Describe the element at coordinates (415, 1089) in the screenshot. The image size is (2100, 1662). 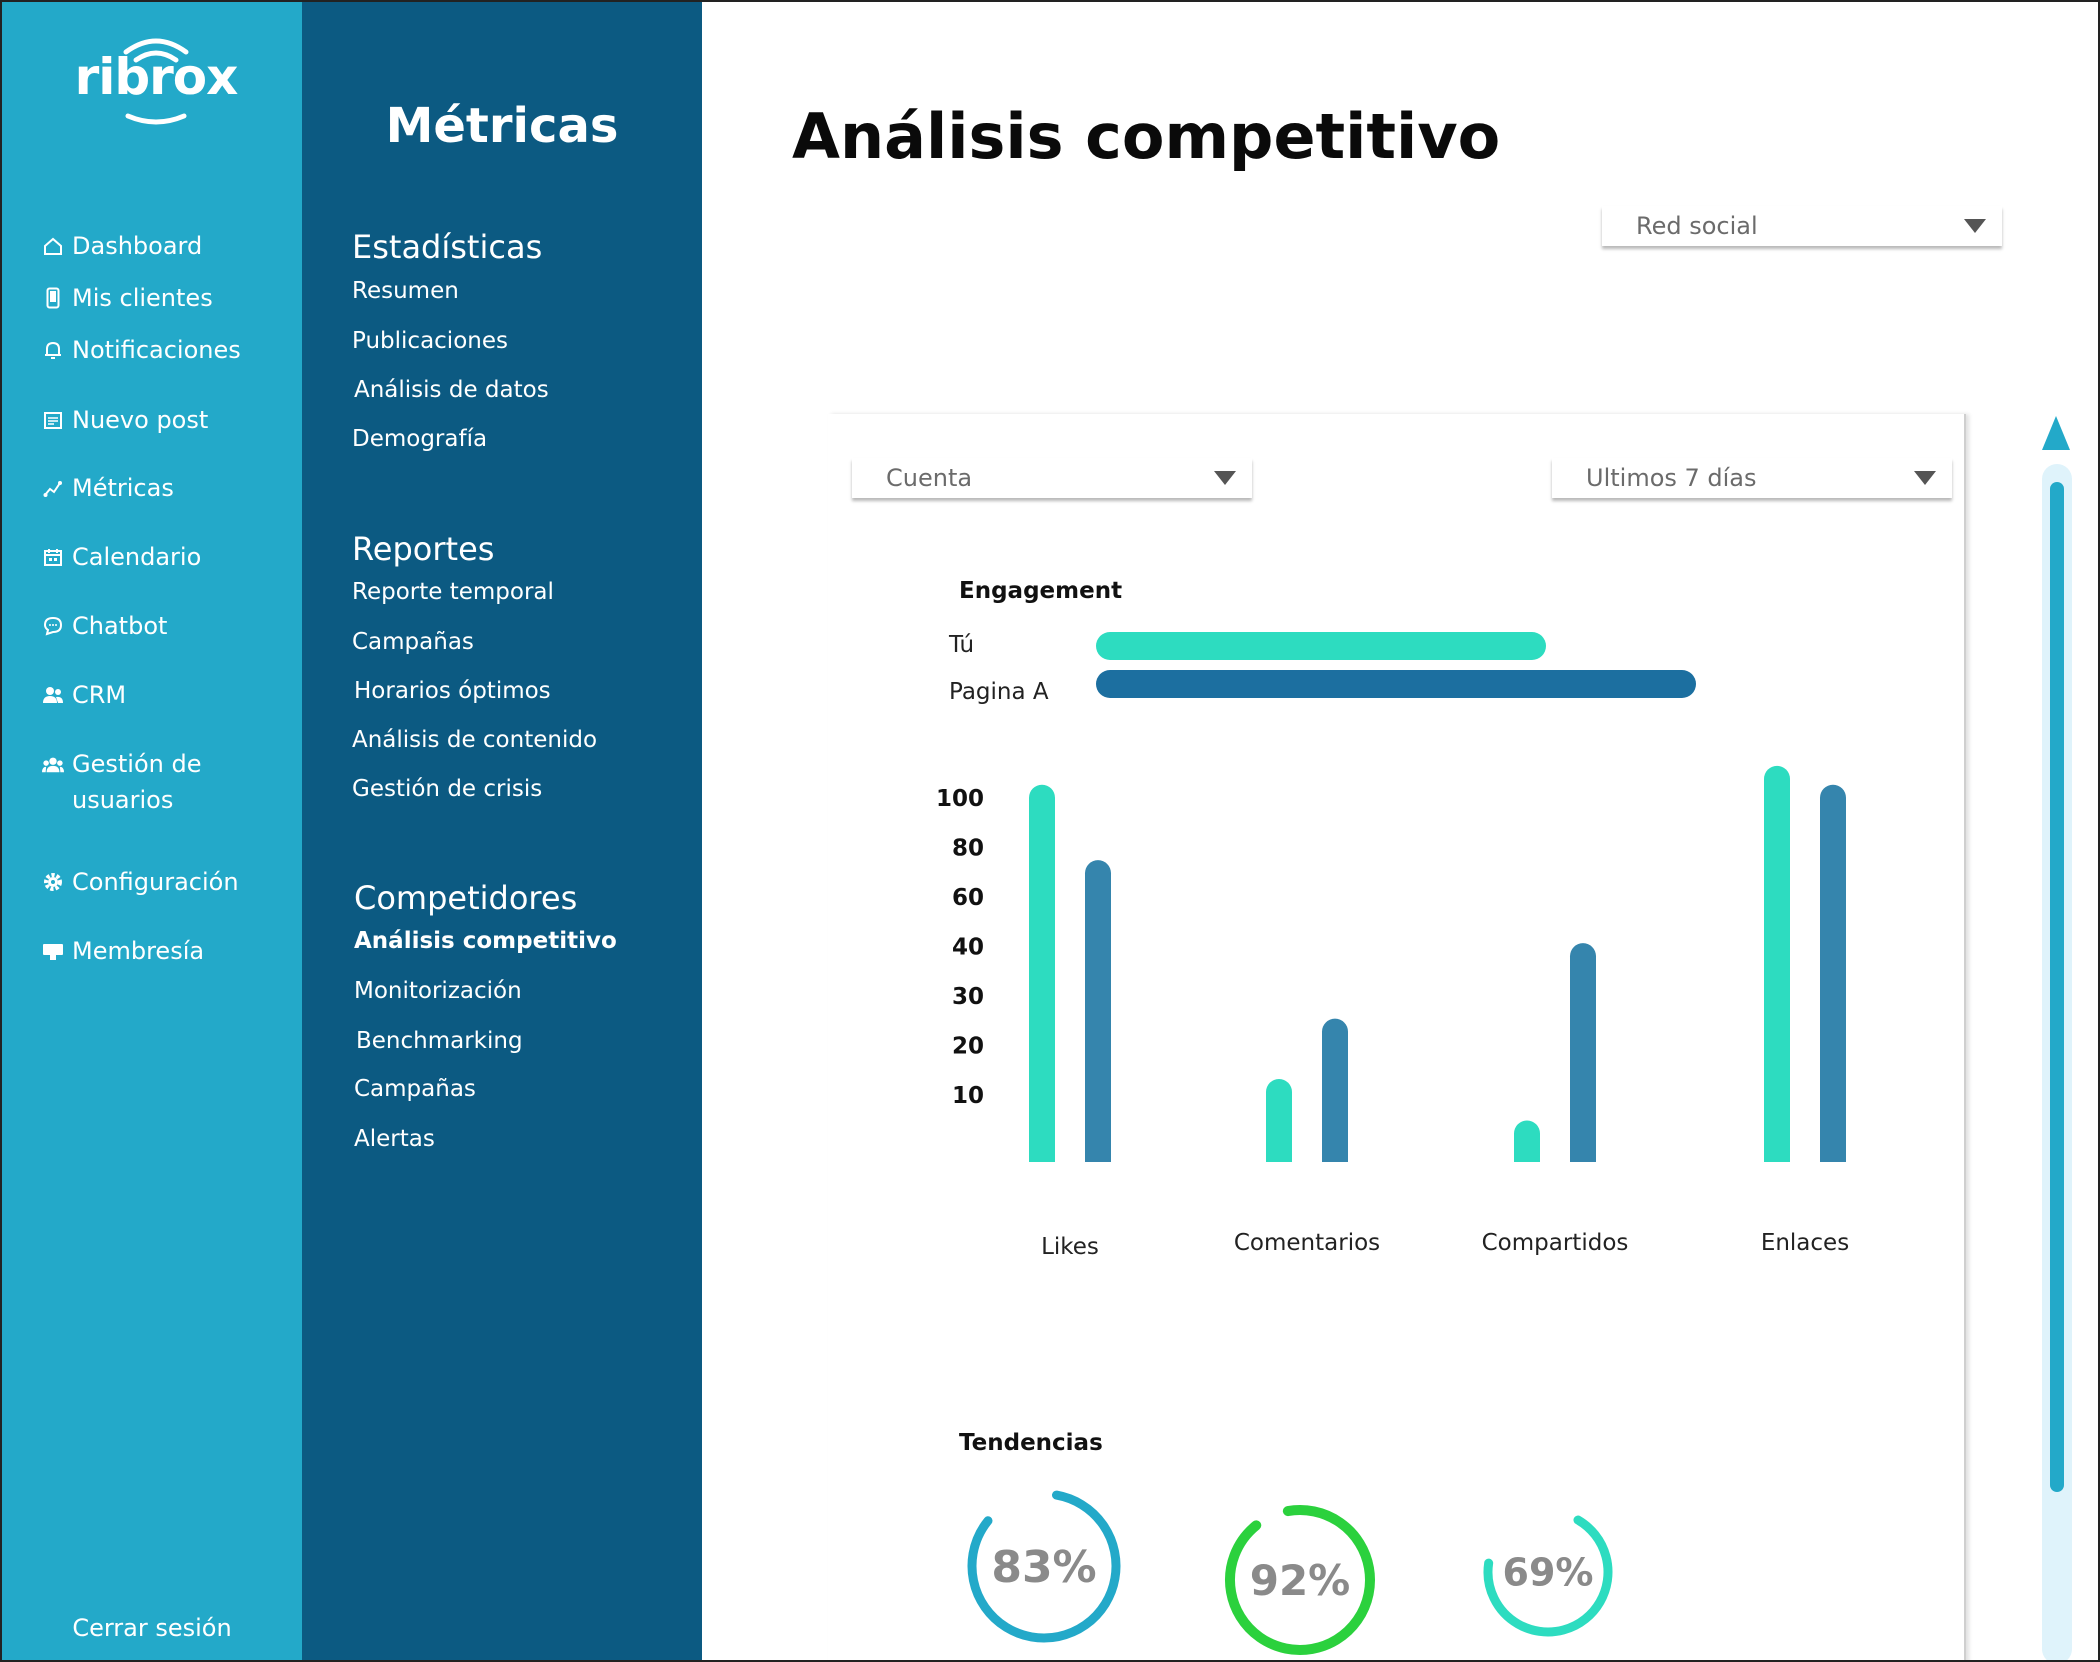
I see `subnav-item-campanas-competidores: Campañas` at that location.